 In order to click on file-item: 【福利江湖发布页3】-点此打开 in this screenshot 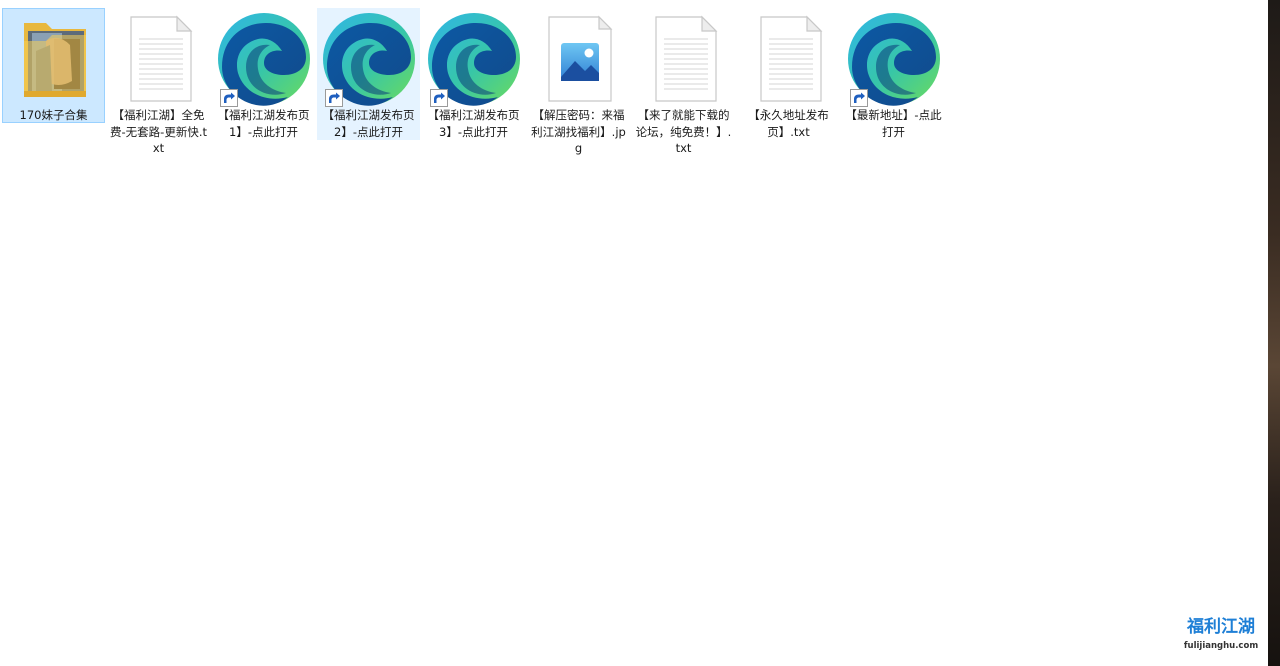, I will do `click(473, 83)`.